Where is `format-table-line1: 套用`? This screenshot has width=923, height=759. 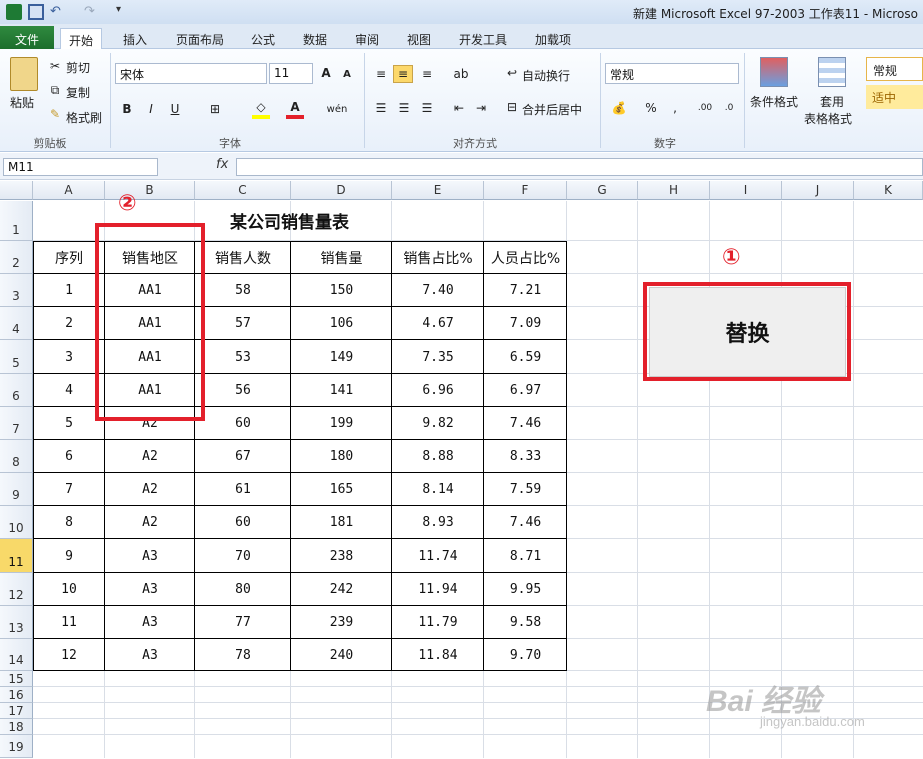
format-table-line1: 套用 is located at coordinates (832, 101).